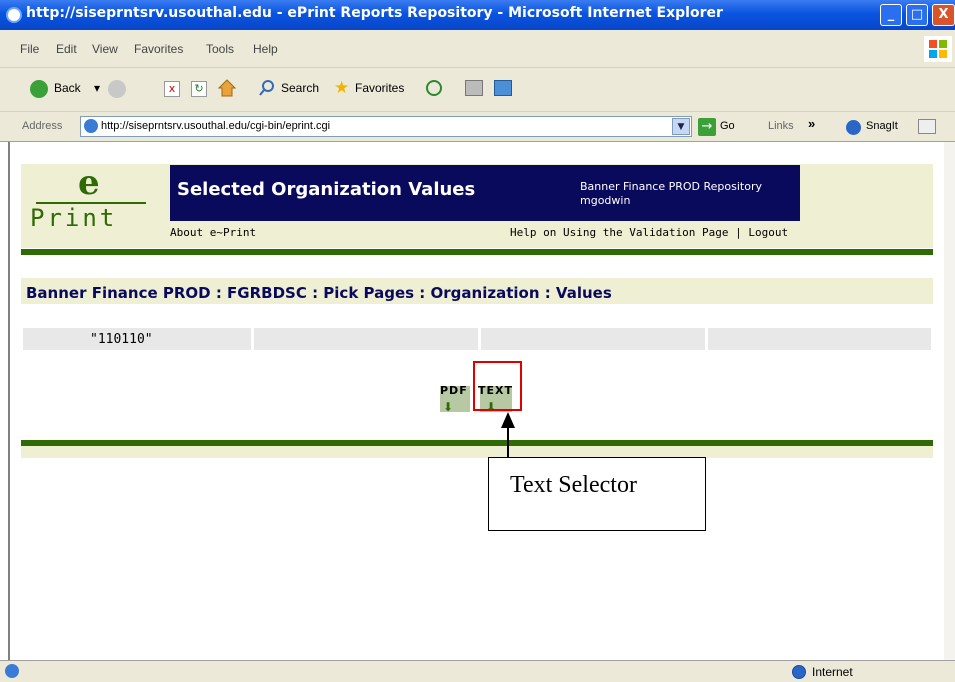 The width and height of the screenshot is (955, 682). Describe the element at coordinates (938, 49) in the screenshot. I see `windows-logo-icon` at that location.